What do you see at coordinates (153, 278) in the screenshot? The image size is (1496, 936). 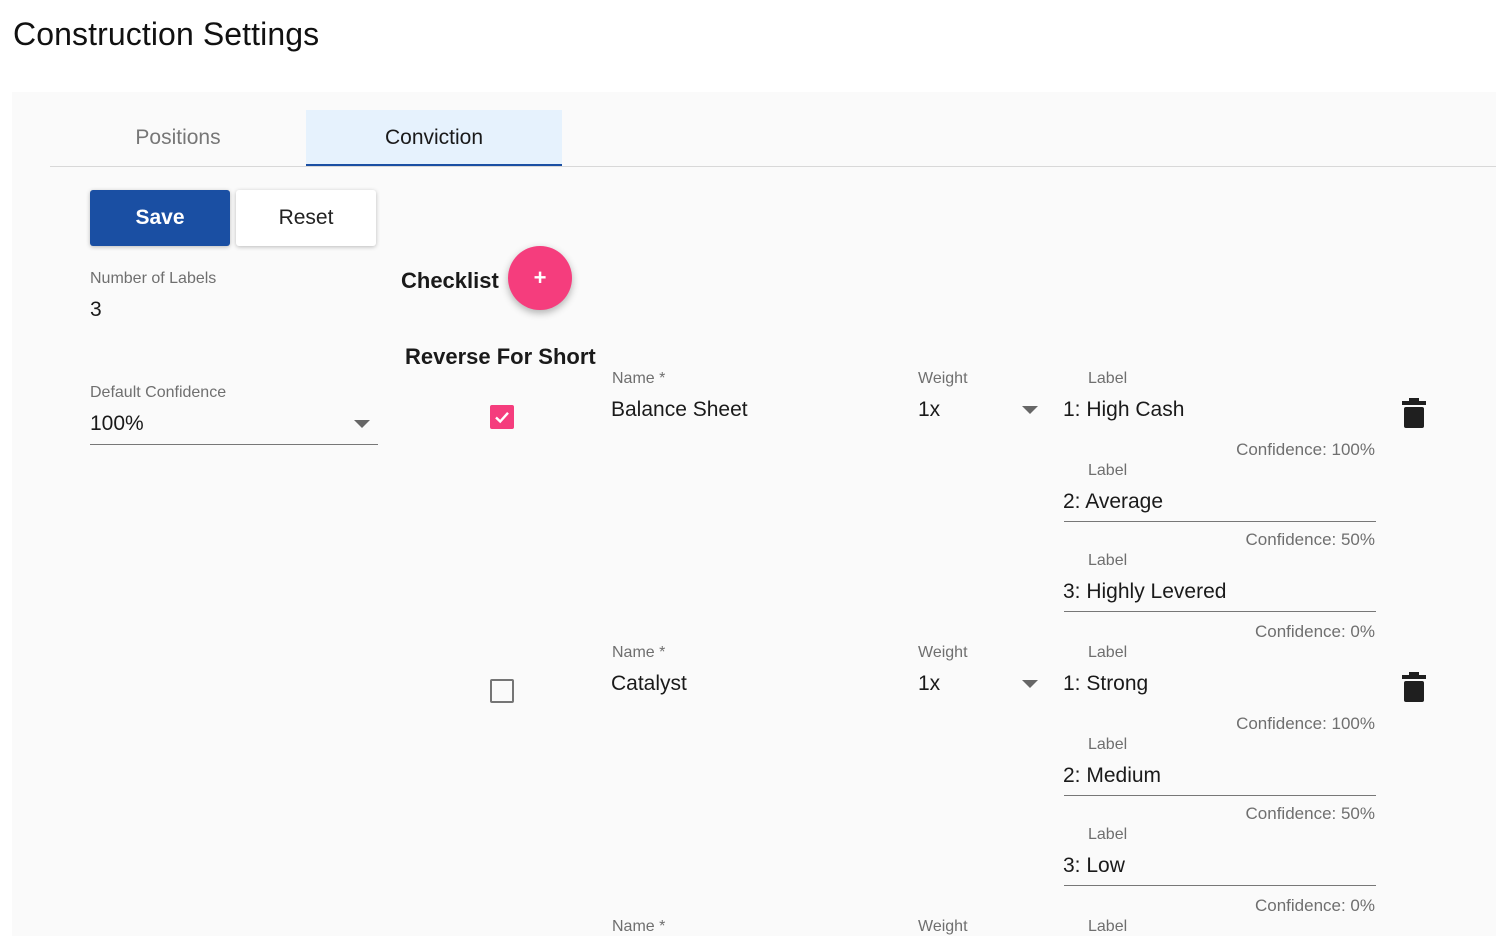 I see `number-of-labels-label: Number of Labels` at bounding box center [153, 278].